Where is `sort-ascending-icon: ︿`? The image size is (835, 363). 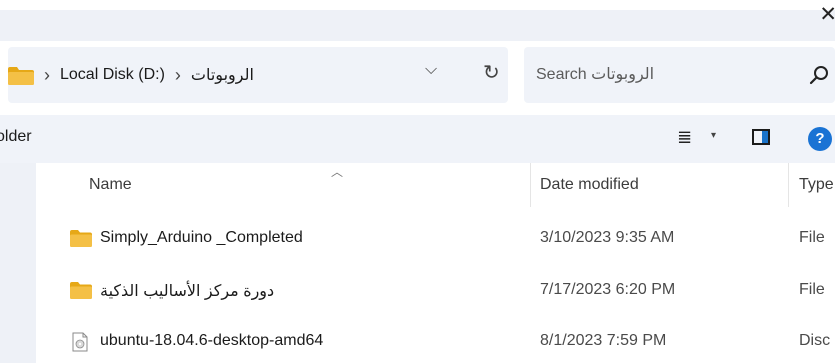
sort-ascending-icon: ︿ is located at coordinates (337, 172).